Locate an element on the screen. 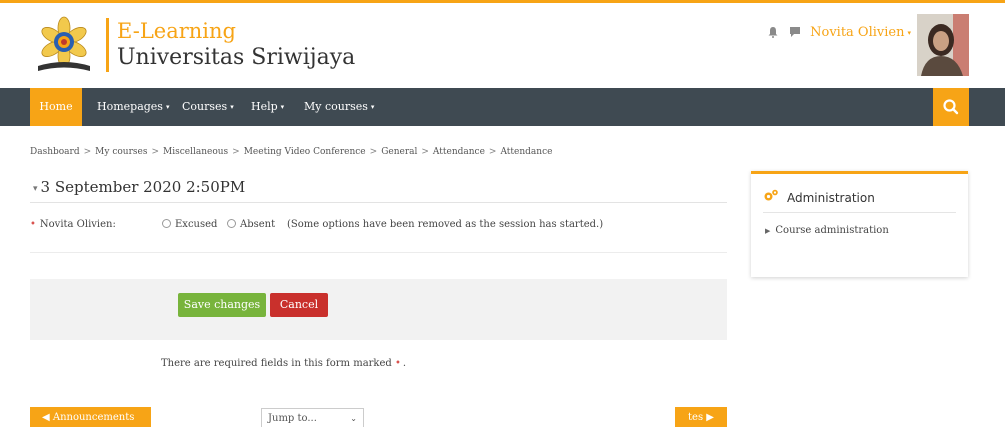  course-administration-item: ▶ Course administration is located at coordinates (827, 230).